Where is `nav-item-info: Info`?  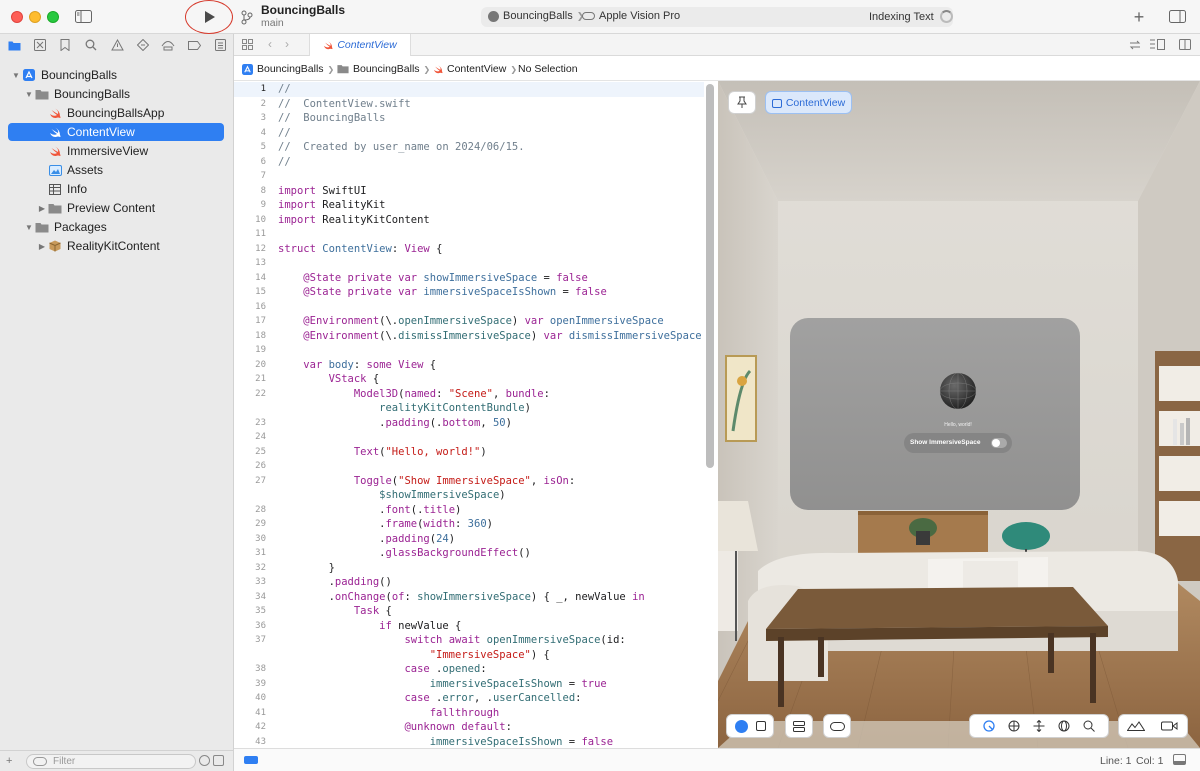
nav-item-info: Info is located at coordinates (116, 189).